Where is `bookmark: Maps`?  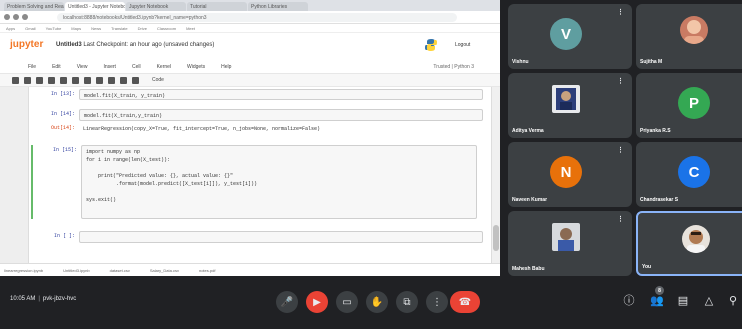
bookmark: Maps is located at coordinates (76, 28).